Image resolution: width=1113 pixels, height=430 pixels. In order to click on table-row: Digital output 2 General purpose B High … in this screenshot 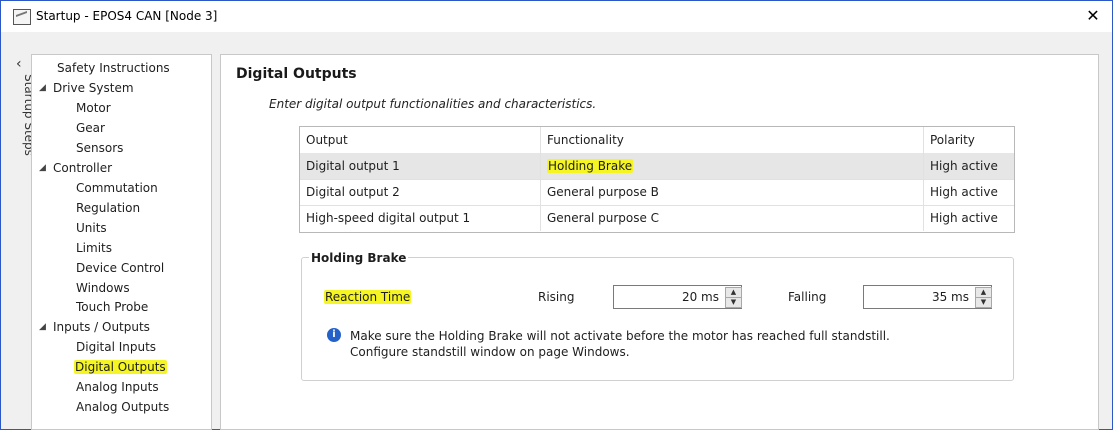, I will do `click(657, 192)`.